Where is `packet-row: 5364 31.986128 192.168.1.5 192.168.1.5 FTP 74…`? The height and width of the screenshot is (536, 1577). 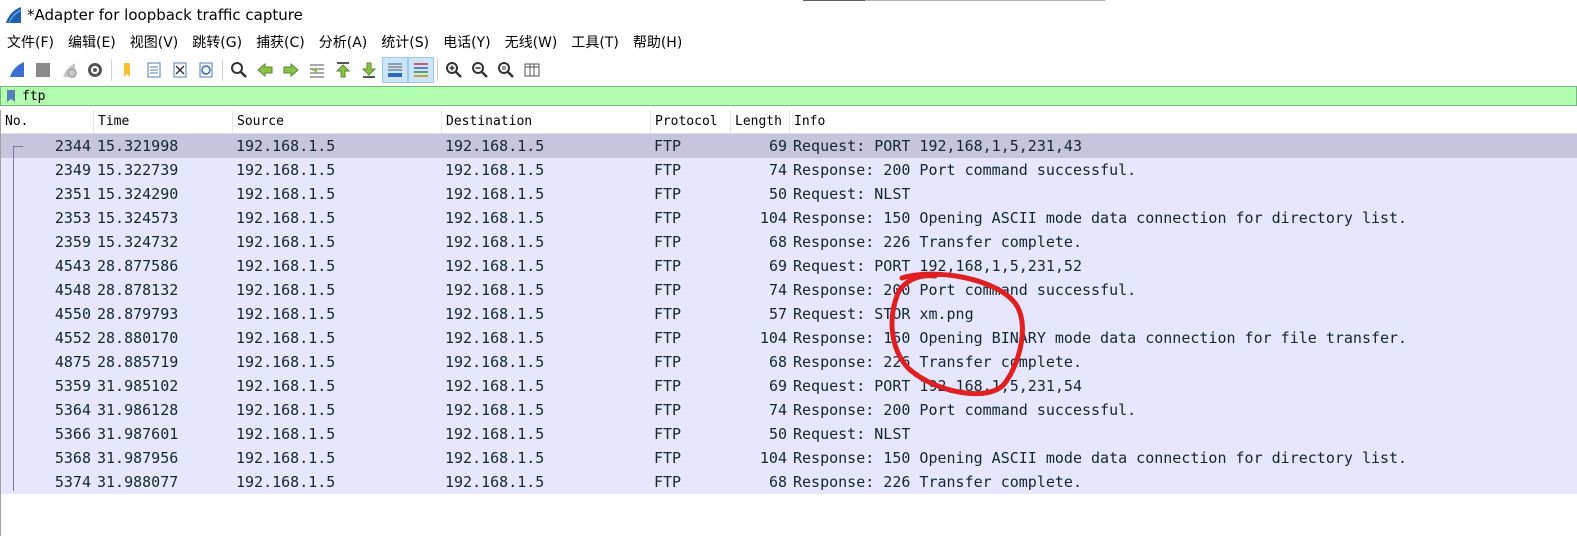 packet-row: 5364 31.986128 192.168.1.5 192.168.1.5 FTP 74… is located at coordinates (789, 410).